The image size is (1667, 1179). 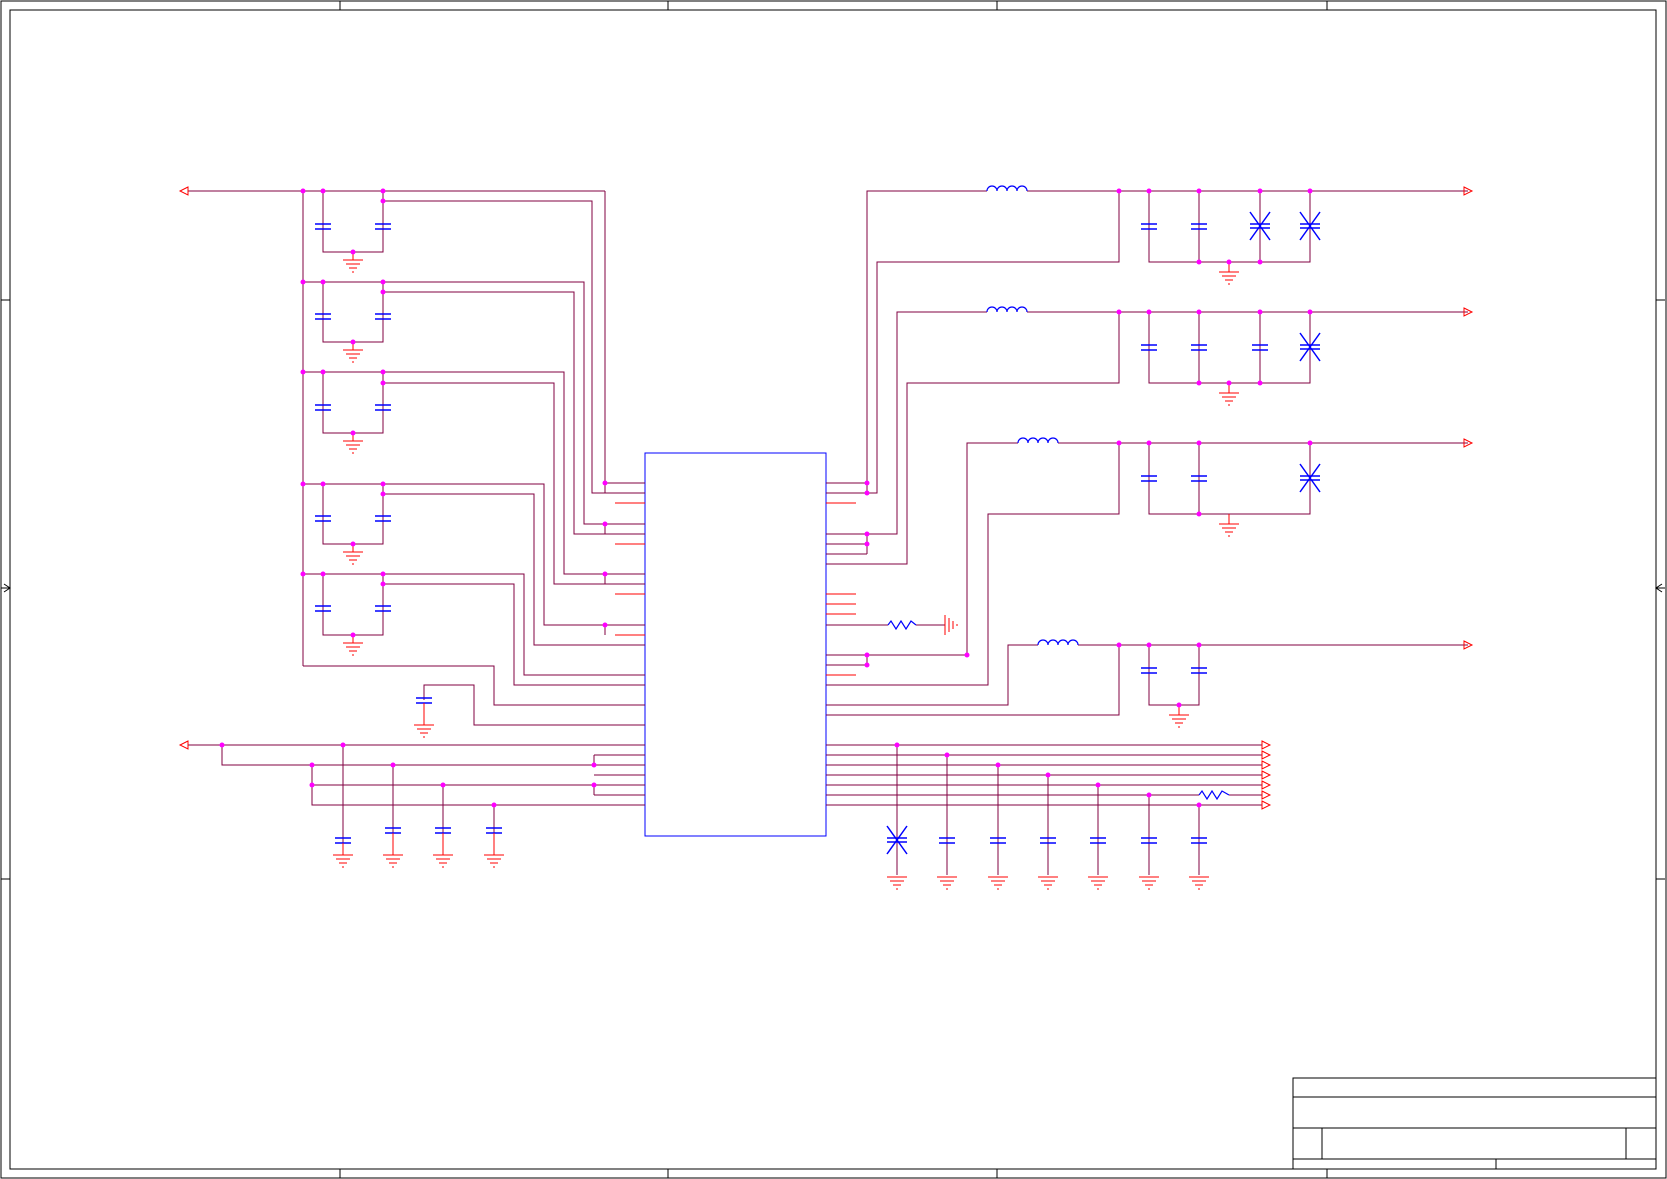 What do you see at coordinates (1103, 533) in the screenshot?
I see `electrolytic-capacitors` at bounding box center [1103, 533].